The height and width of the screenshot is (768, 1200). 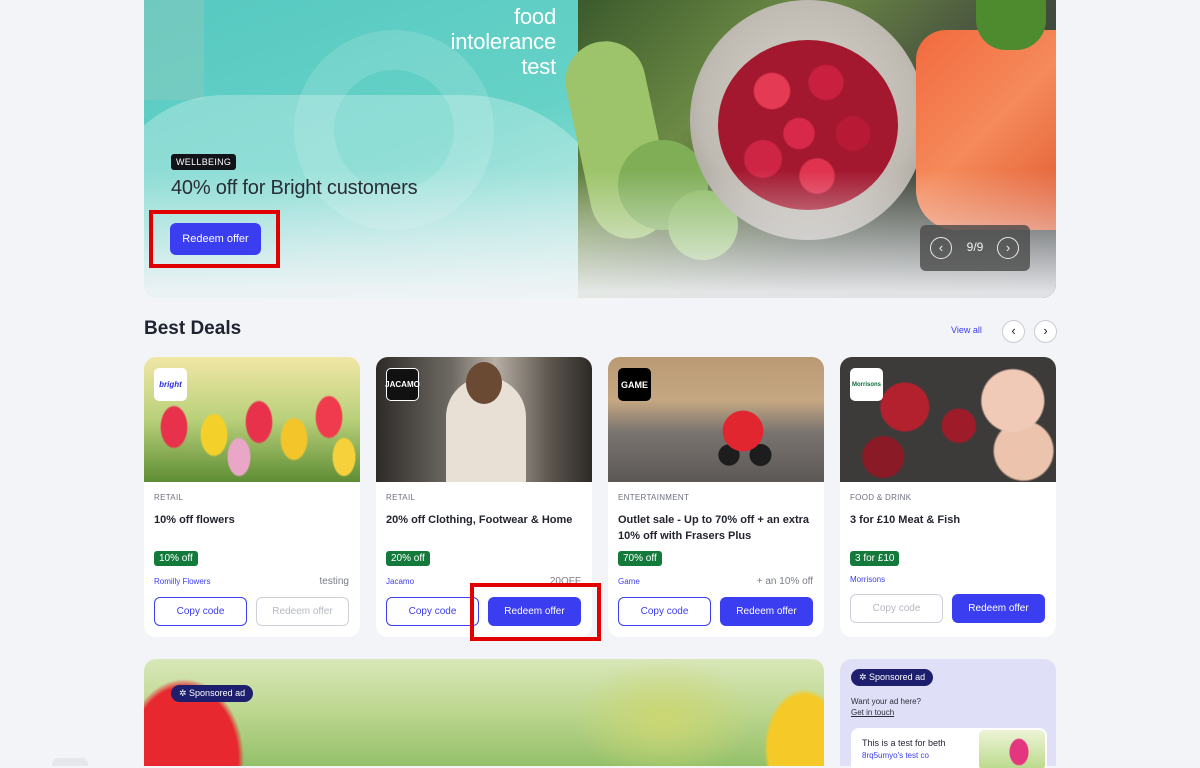 What do you see at coordinates (193, 328) in the screenshot?
I see `best-deals-title: Best Deals` at bounding box center [193, 328].